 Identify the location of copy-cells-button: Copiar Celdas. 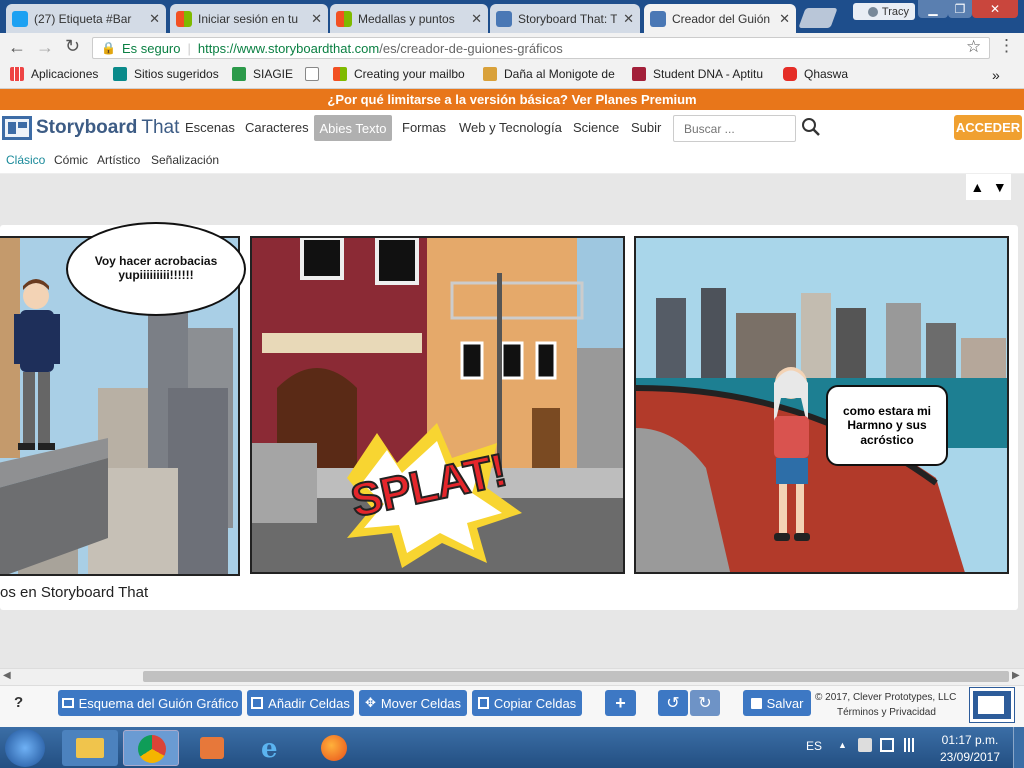
(527, 703).